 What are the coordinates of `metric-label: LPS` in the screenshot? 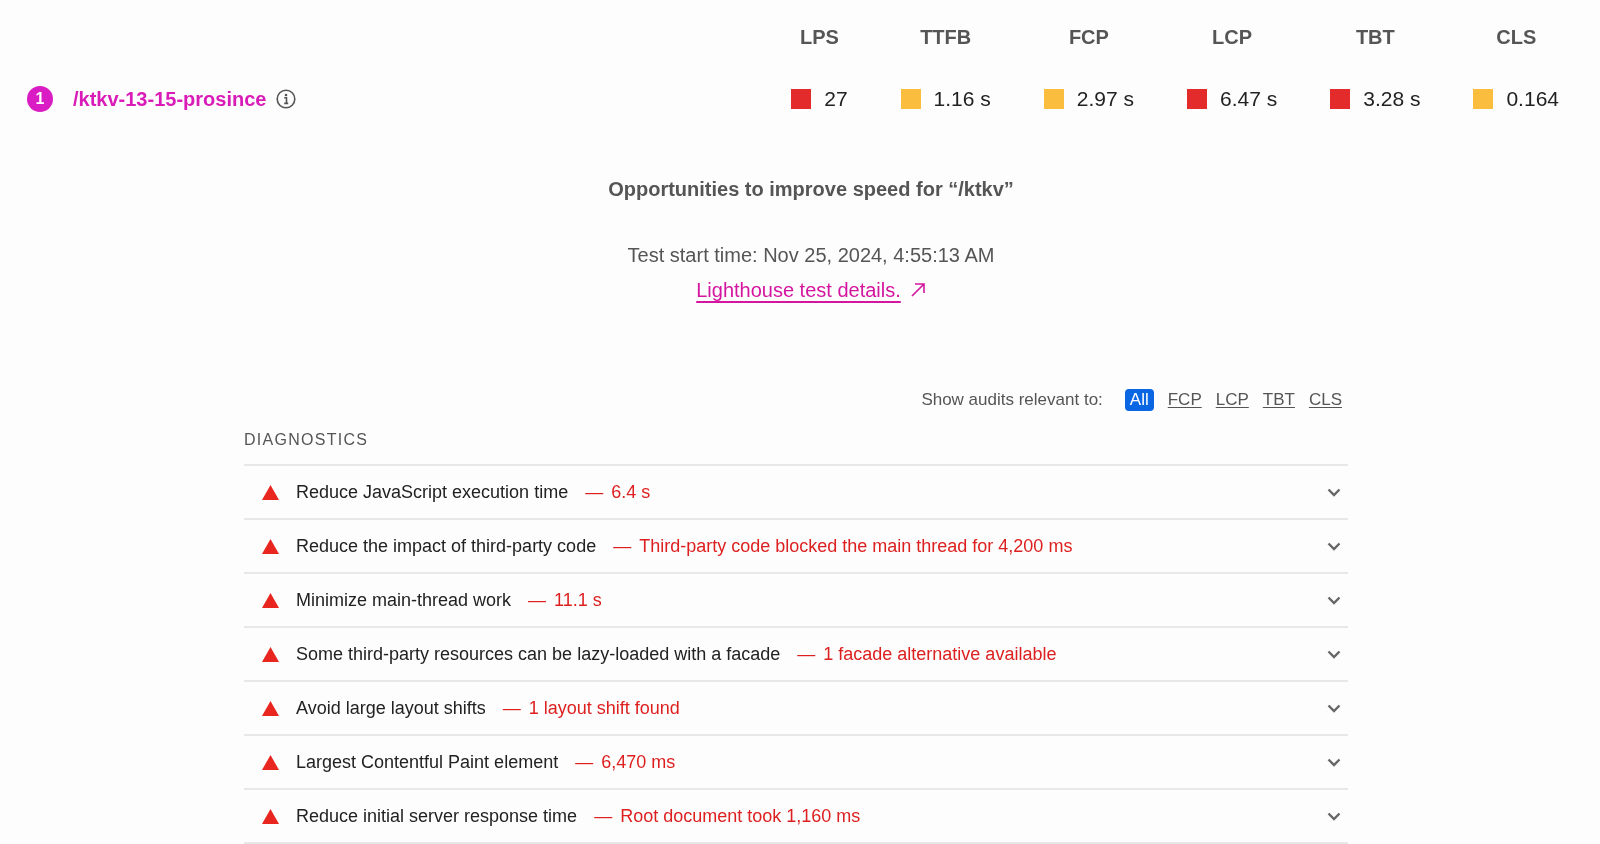 It's located at (819, 37).